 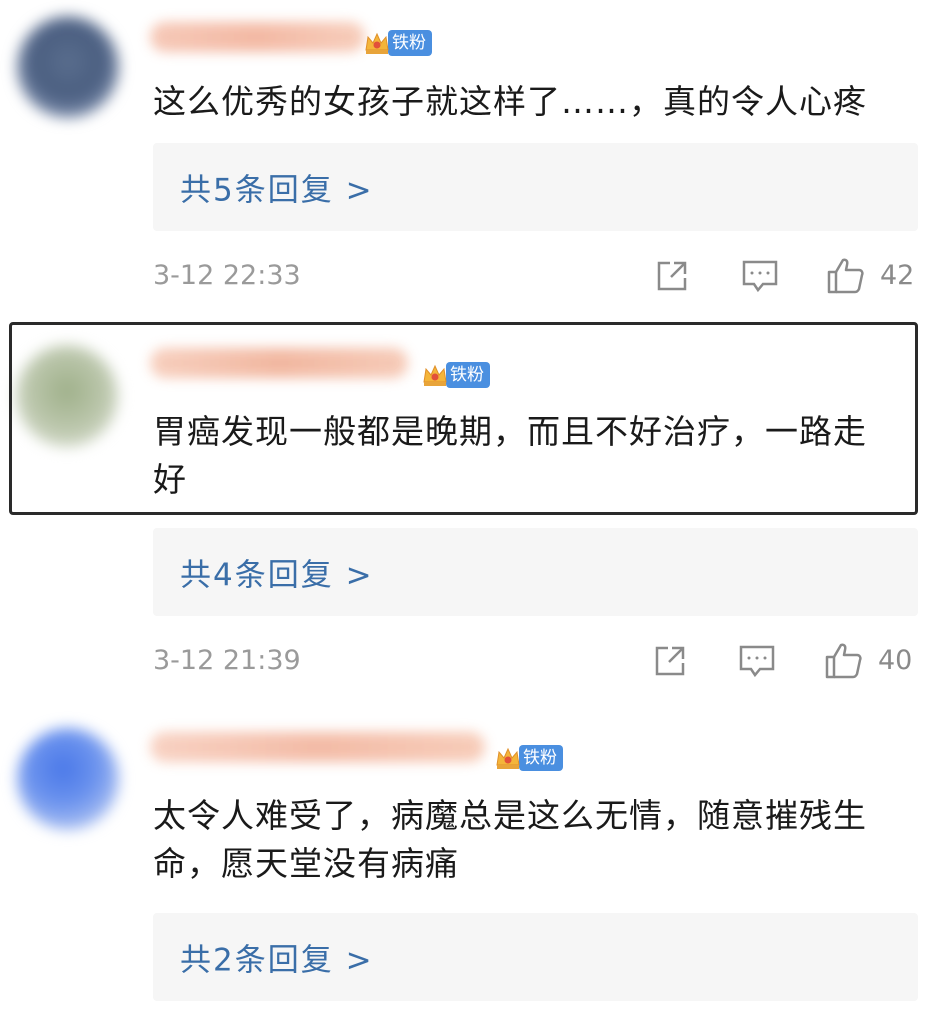 What do you see at coordinates (897, 275) in the screenshot?
I see `like-count: 42` at bounding box center [897, 275].